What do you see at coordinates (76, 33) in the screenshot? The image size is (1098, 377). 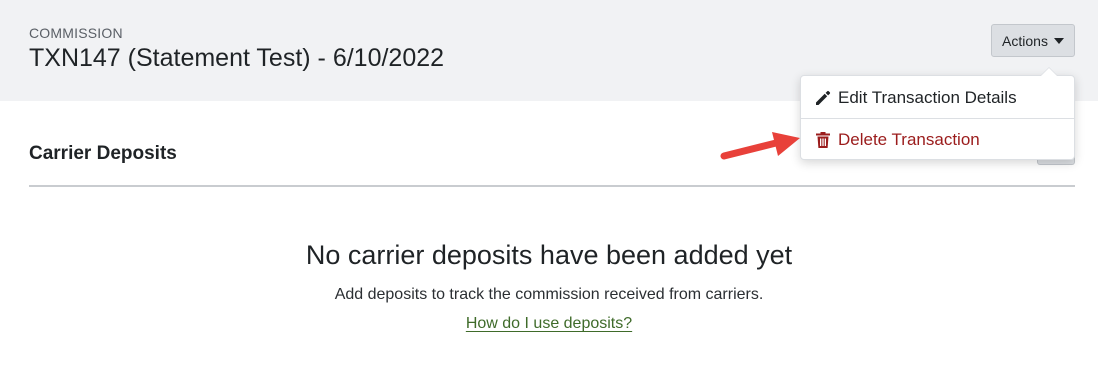 I see `page-eyebrow: COMMISSION` at bounding box center [76, 33].